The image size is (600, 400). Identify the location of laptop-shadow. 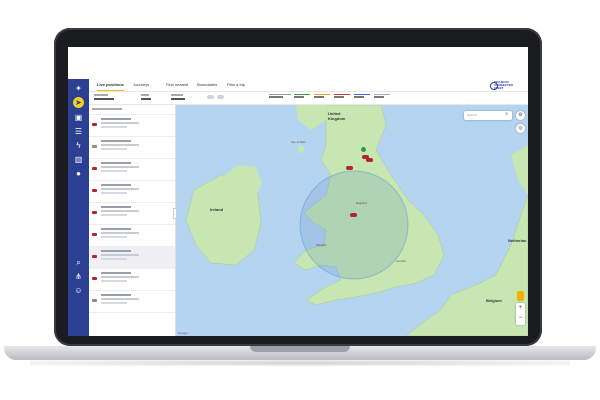
(300, 363).